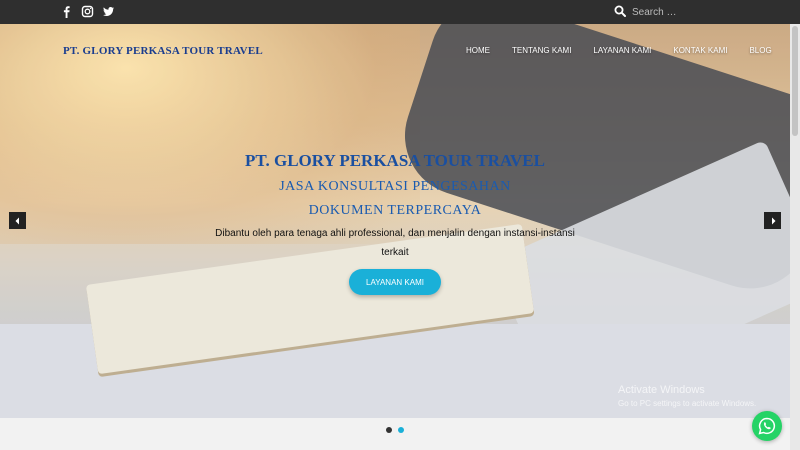 The height and width of the screenshot is (450, 800). What do you see at coordinates (66, 11) in the screenshot?
I see `facebook-icon` at bounding box center [66, 11].